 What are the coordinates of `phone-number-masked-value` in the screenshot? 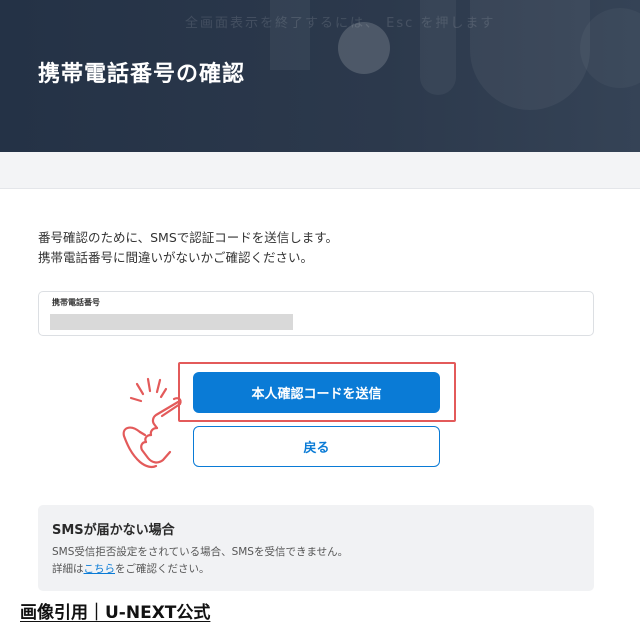 It's located at (171, 322).